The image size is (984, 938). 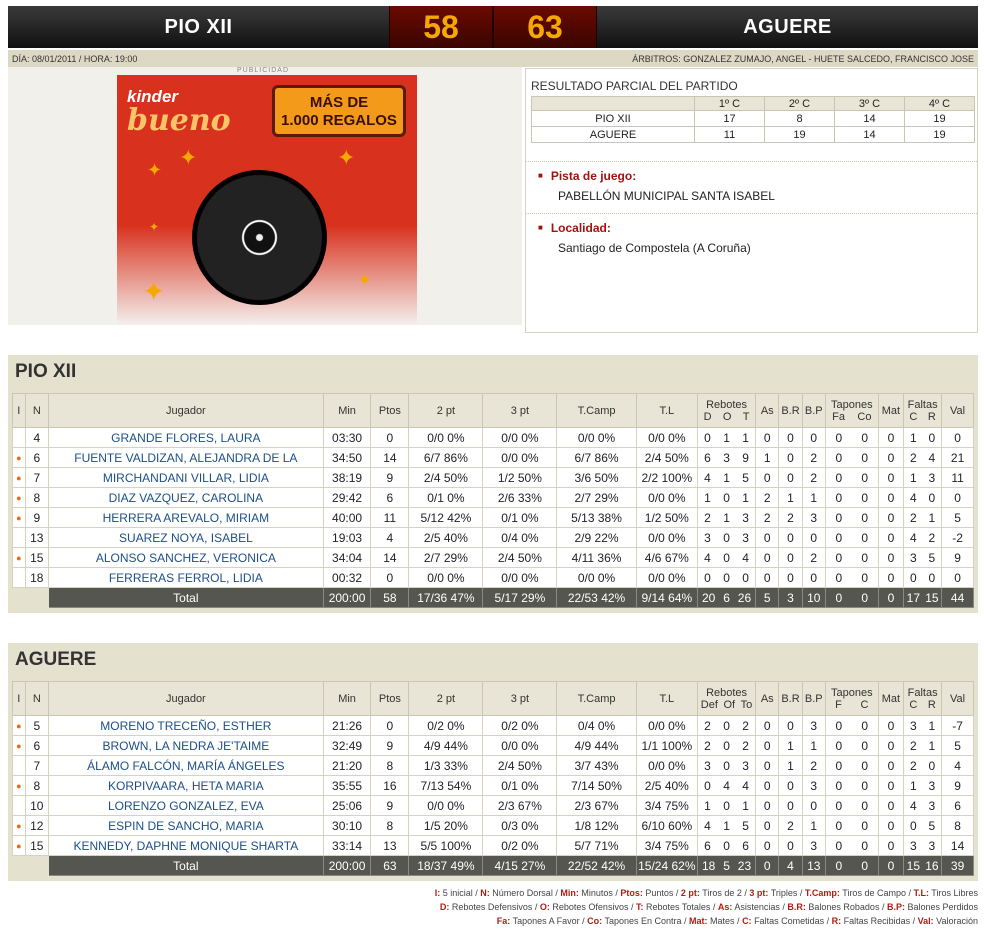 I want to click on player-name-link: FUENTE VALDIZAN, ALEJANDRA DE LA, so click(x=185, y=457).